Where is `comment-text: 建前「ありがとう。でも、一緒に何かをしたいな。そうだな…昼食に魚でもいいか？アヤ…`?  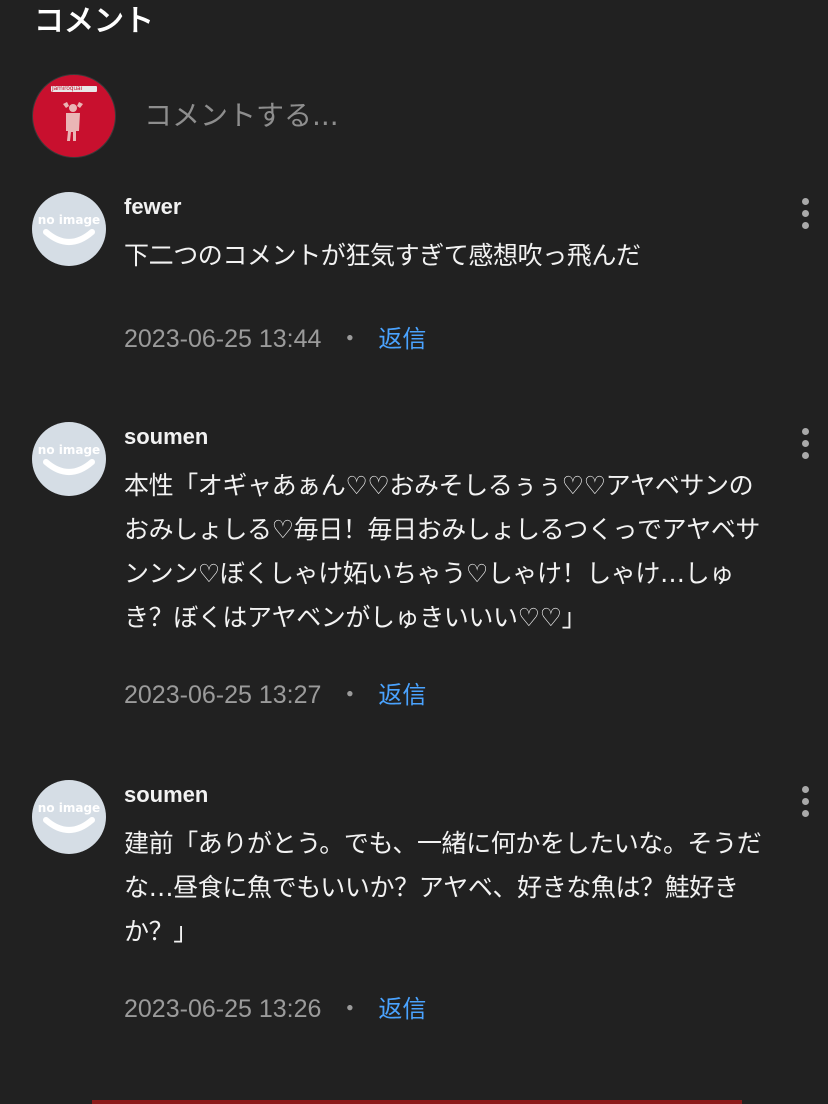 comment-text: 建前「ありがとう。でも、一緒に何かをしたいな。そうだな…昼食に魚でもいいか？アヤ… is located at coordinates (443, 887).